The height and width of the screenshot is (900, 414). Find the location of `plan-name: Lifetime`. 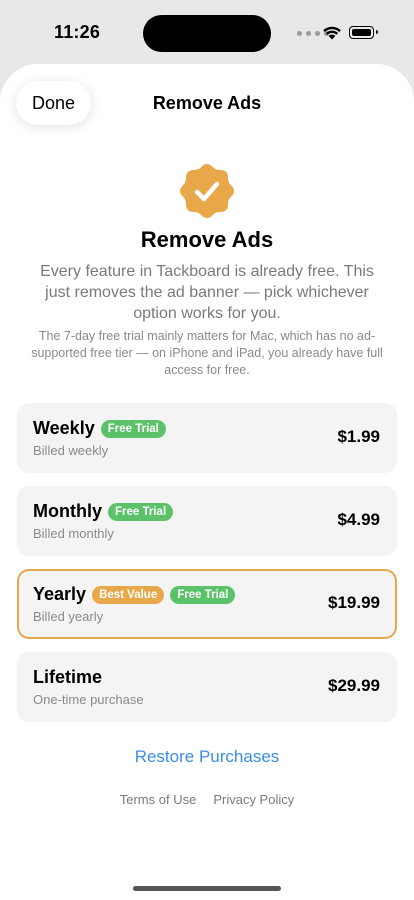

plan-name: Lifetime is located at coordinates (68, 677).